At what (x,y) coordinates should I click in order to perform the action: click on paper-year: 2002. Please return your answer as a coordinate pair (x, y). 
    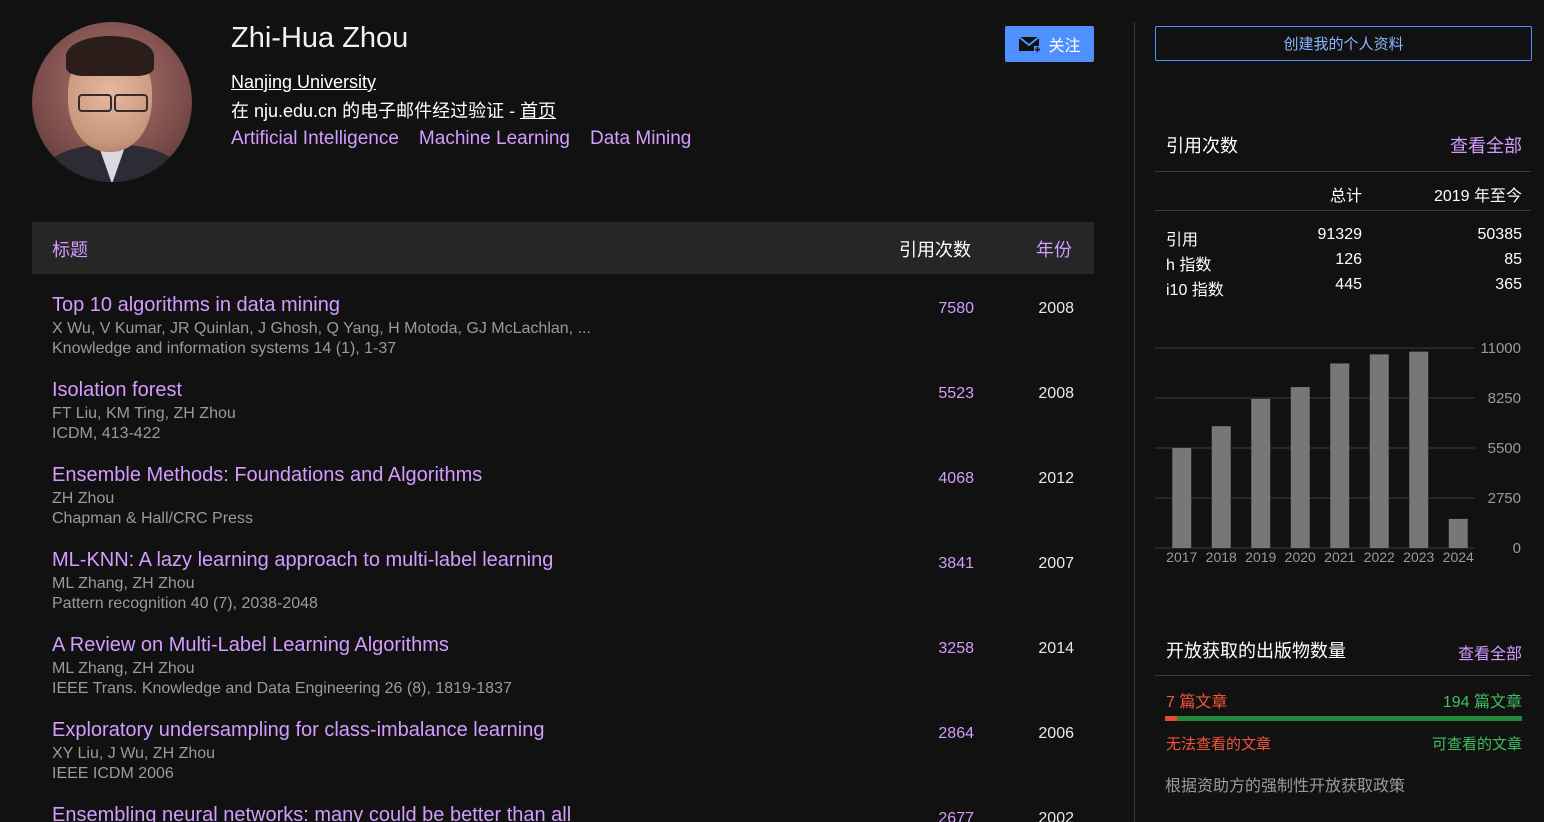
    Looking at the image, I should click on (1056, 816).